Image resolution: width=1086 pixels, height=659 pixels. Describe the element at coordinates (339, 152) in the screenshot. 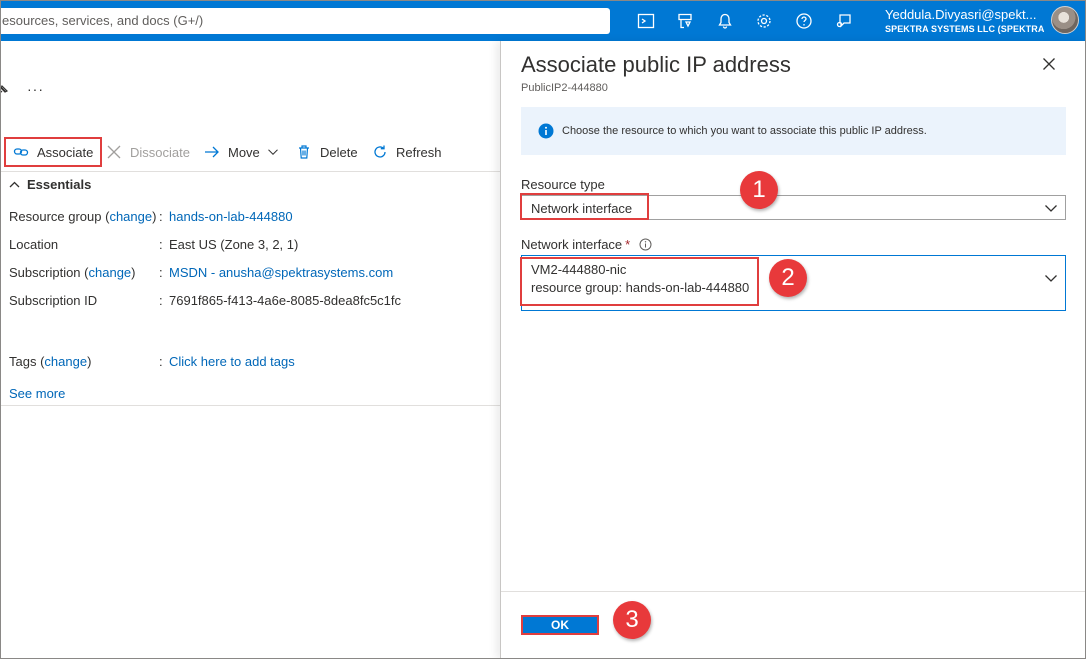

I see `delete-label: Delete` at that location.